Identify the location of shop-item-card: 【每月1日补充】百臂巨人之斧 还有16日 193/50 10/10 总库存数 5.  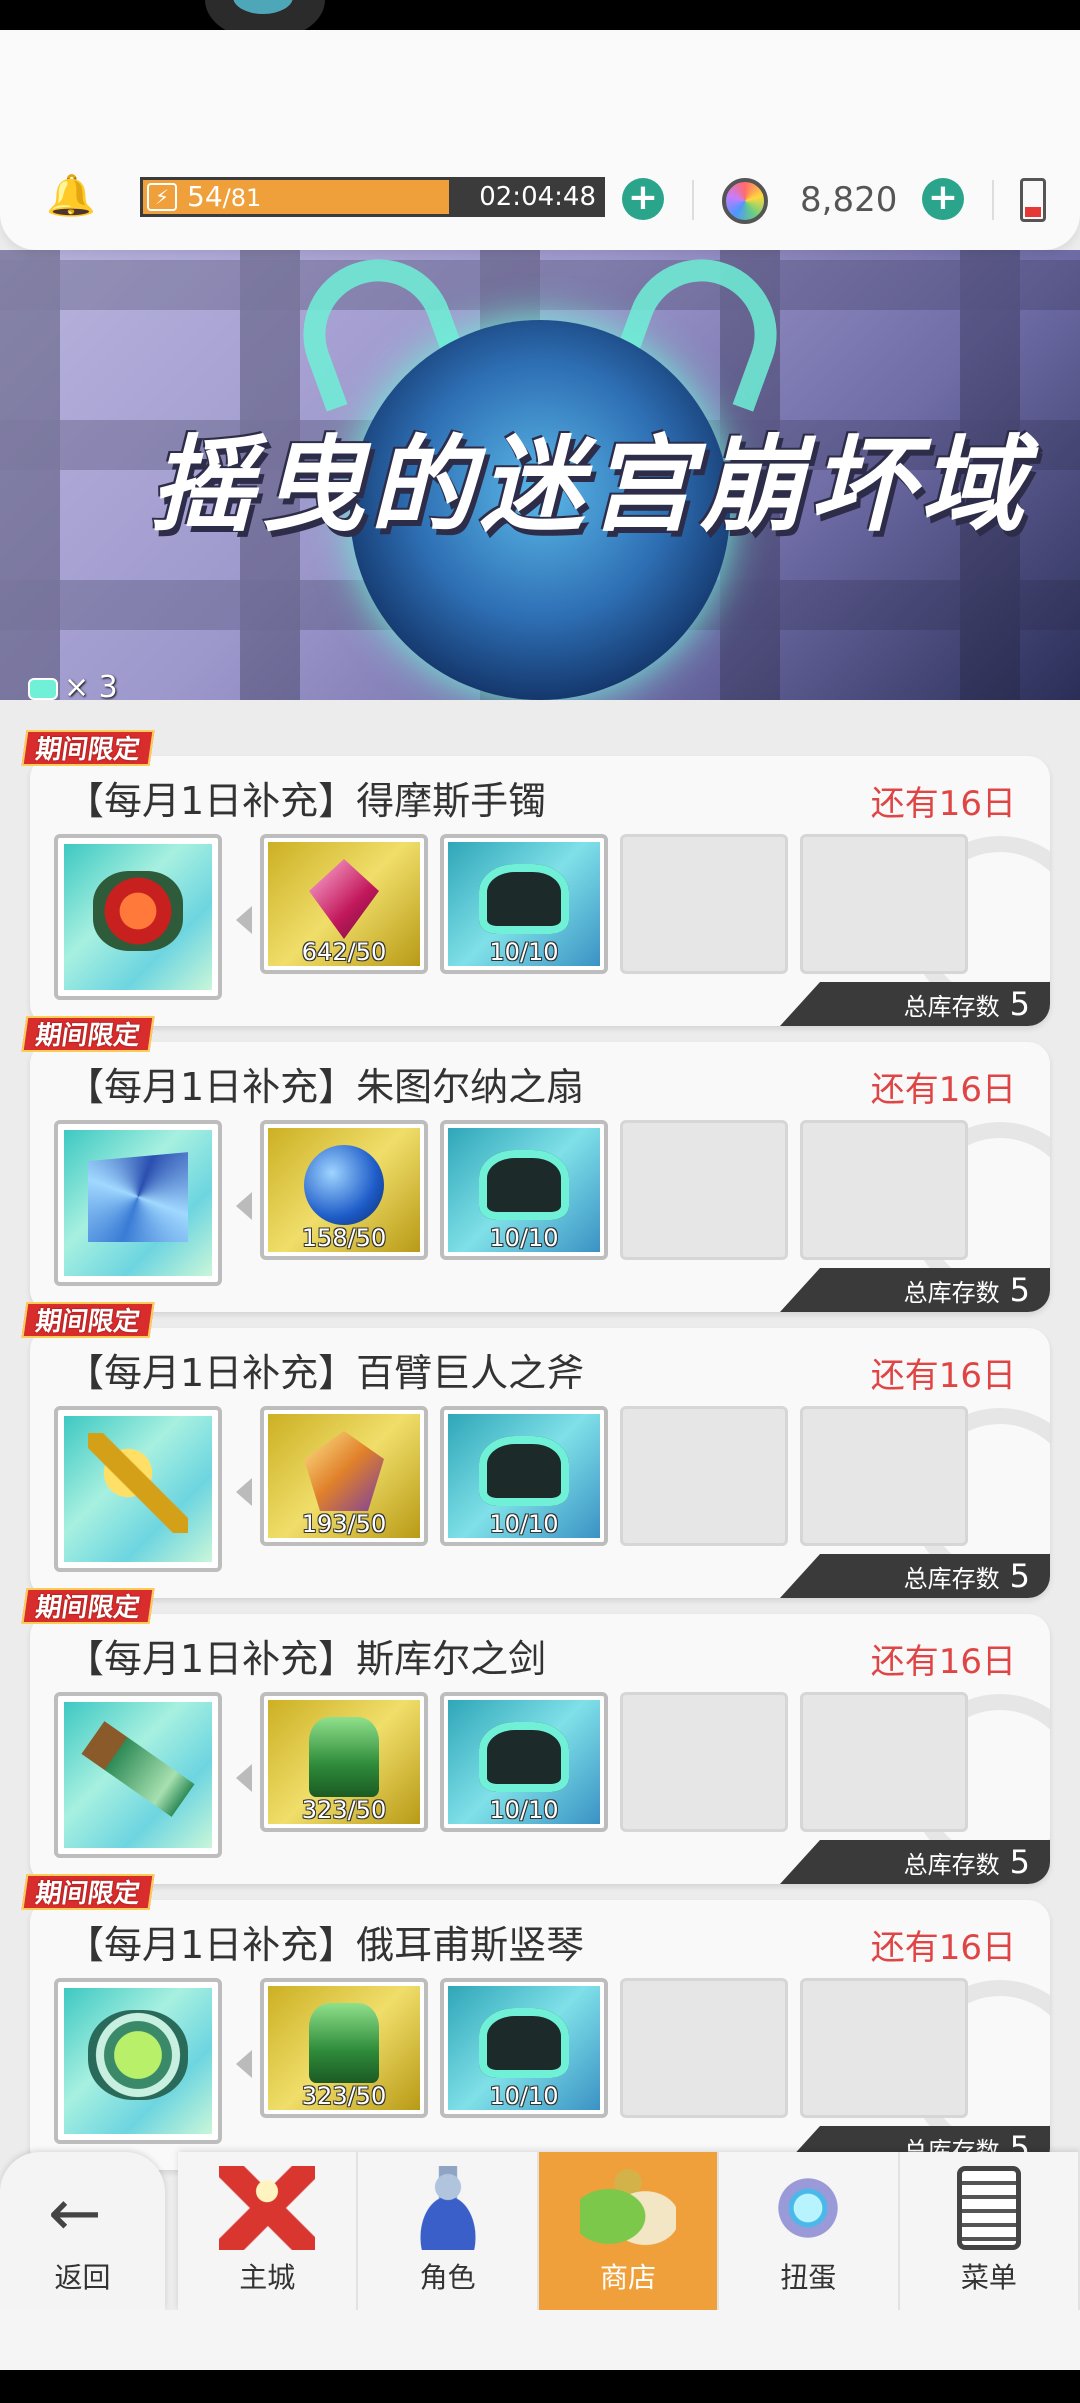
(540, 1463).